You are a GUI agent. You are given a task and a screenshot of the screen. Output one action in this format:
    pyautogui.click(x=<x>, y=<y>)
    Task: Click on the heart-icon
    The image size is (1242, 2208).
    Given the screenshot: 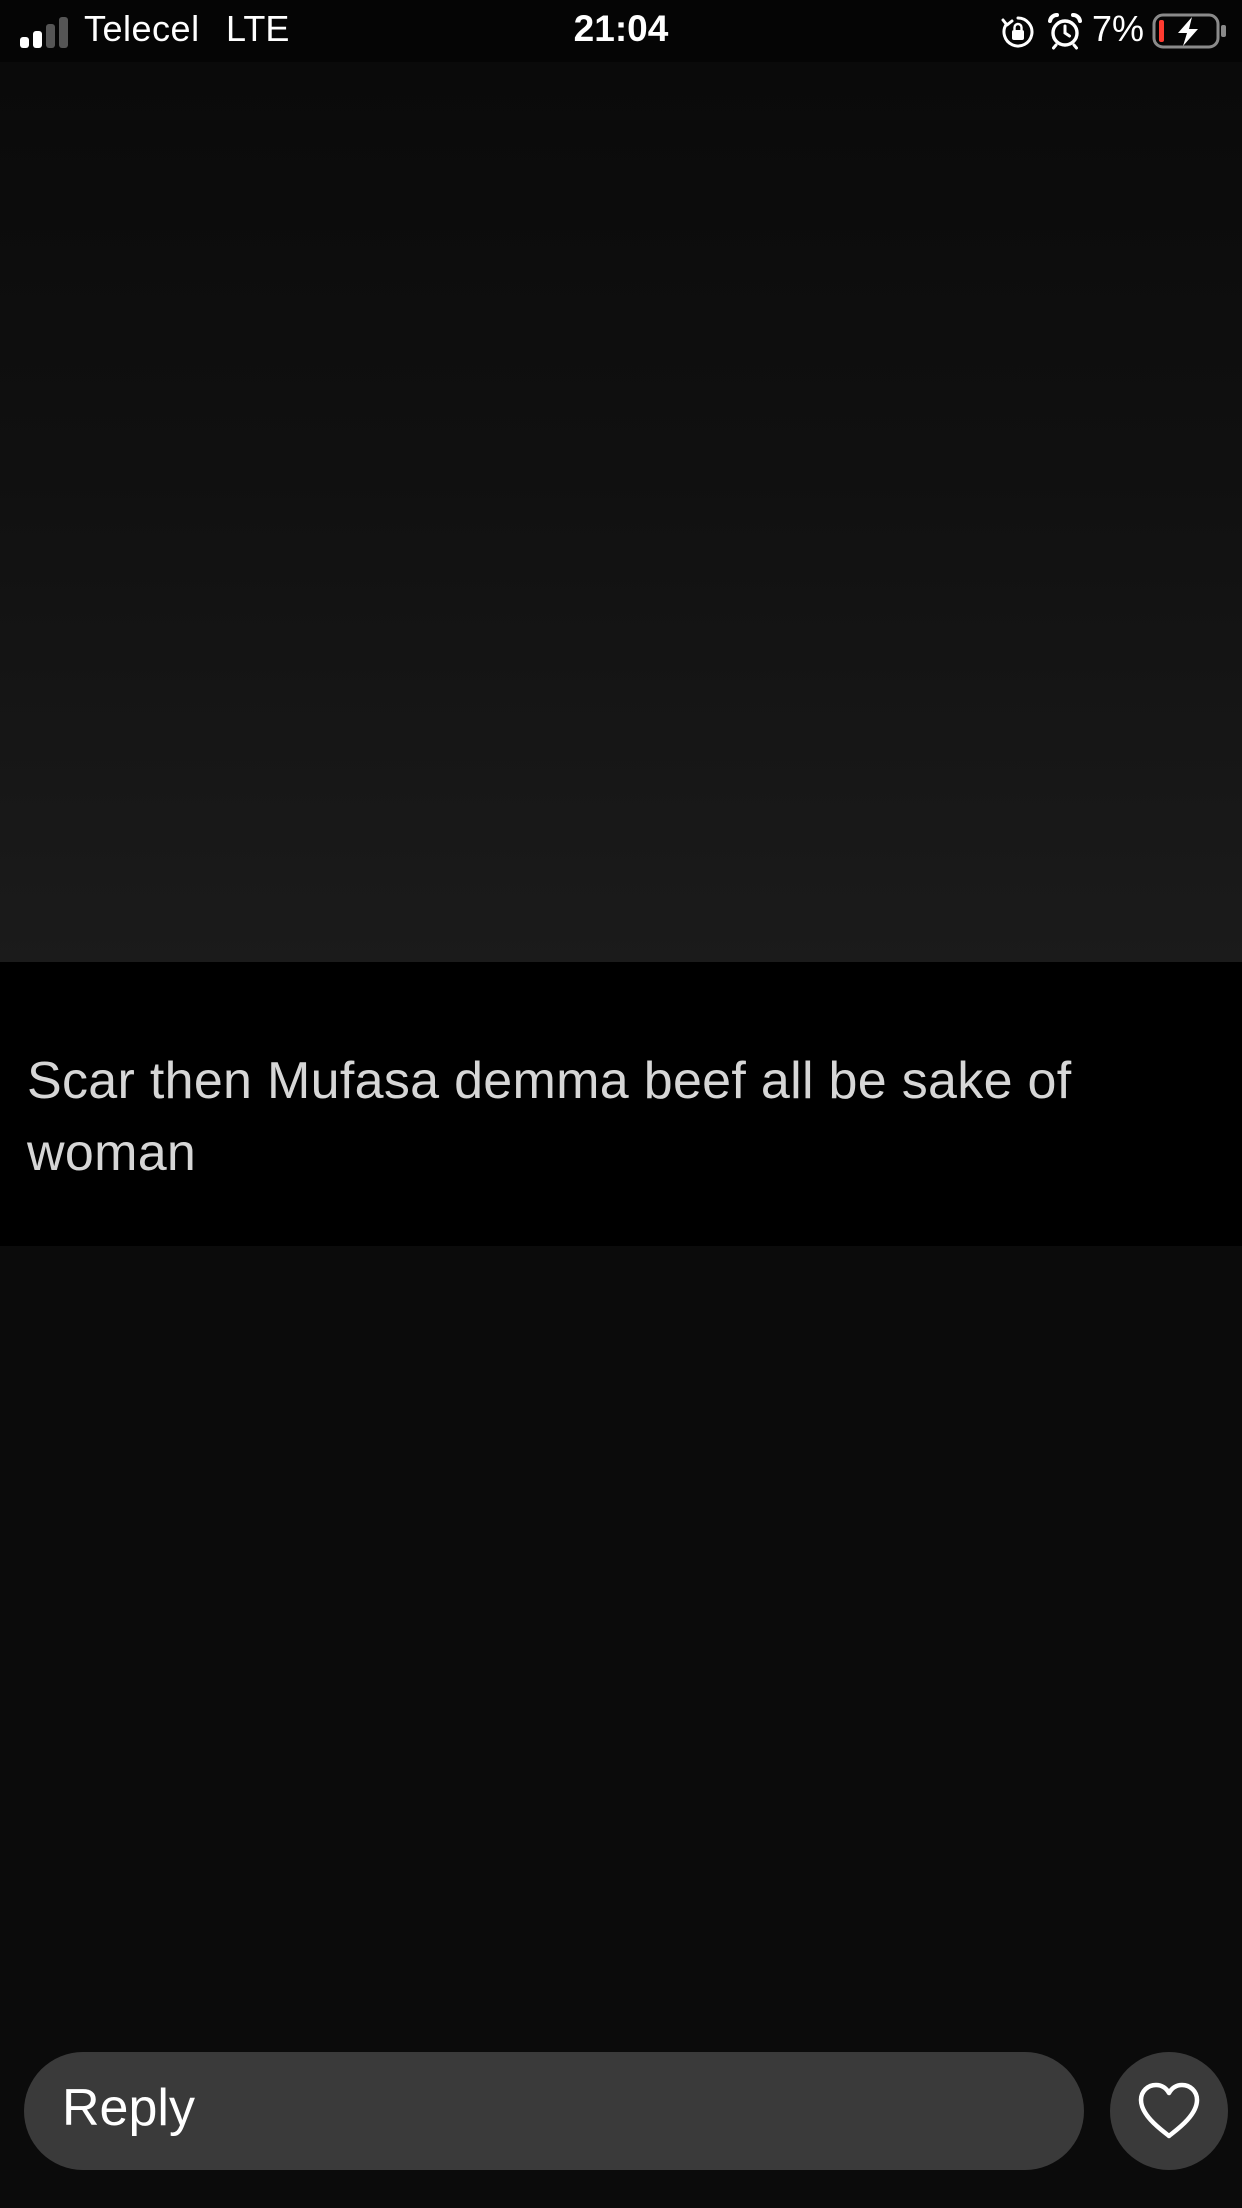 What is the action you would take?
    pyautogui.click(x=1169, y=2110)
    